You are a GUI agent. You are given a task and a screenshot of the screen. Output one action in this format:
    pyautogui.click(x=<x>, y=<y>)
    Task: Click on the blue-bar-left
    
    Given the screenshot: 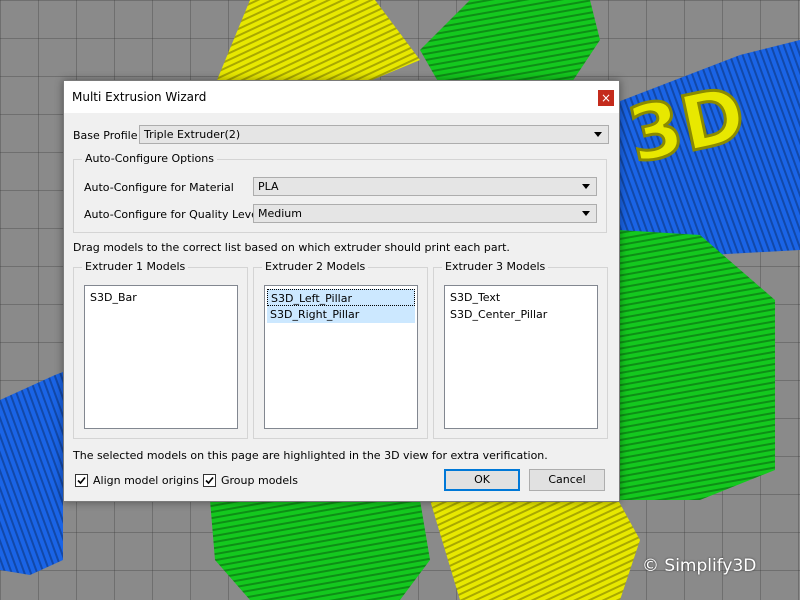 What is the action you would take?
    pyautogui.click(x=31, y=473)
    